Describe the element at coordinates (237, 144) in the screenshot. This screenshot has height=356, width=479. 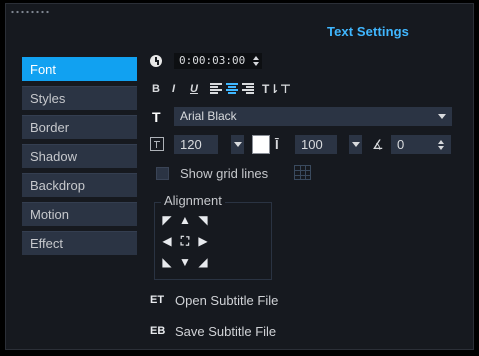
I see `font-size-dropdown-button` at that location.